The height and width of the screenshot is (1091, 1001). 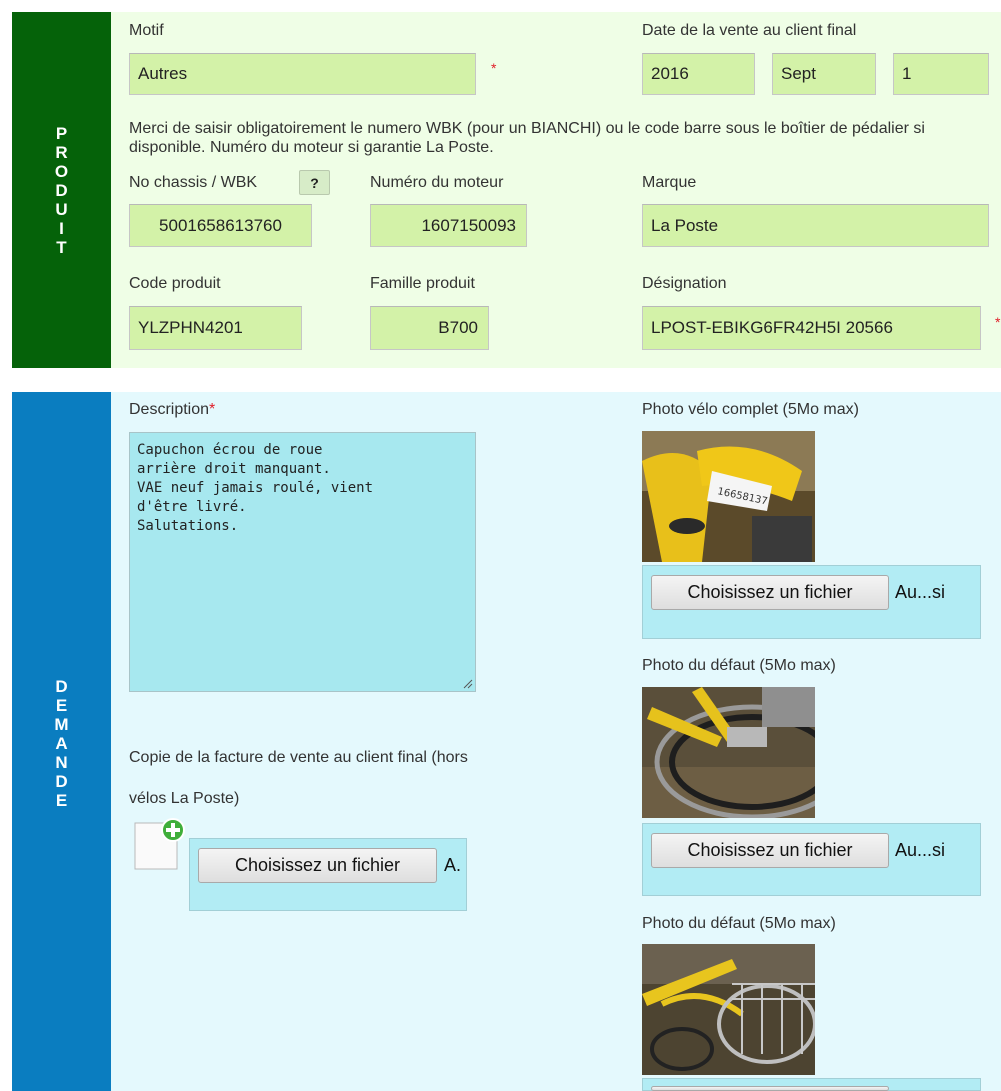 What do you see at coordinates (998, 322) in the screenshot?
I see `designation-required-mark: *` at bounding box center [998, 322].